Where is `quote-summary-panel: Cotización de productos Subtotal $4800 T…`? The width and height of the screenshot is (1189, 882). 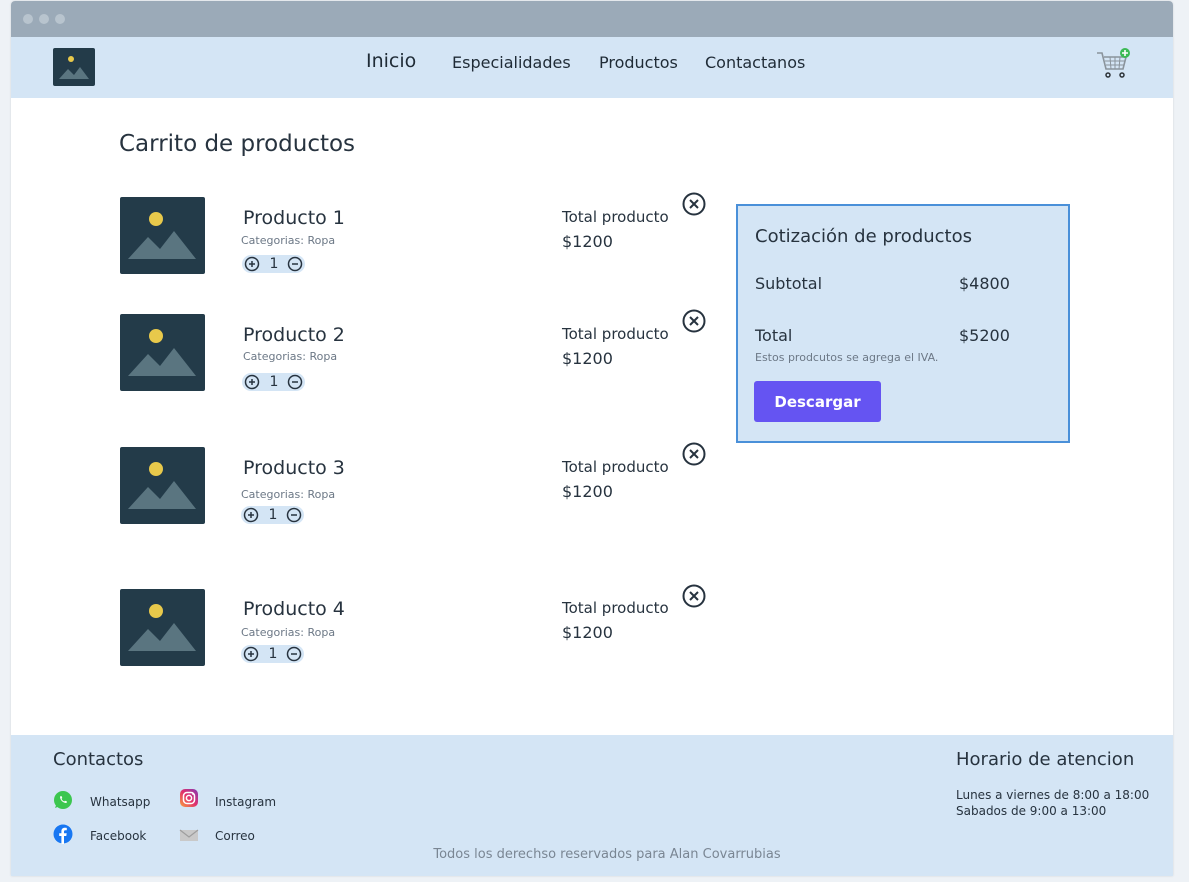
quote-summary-panel: Cotización de productos Subtotal $4800 T… is located at coordinates (903, 323).